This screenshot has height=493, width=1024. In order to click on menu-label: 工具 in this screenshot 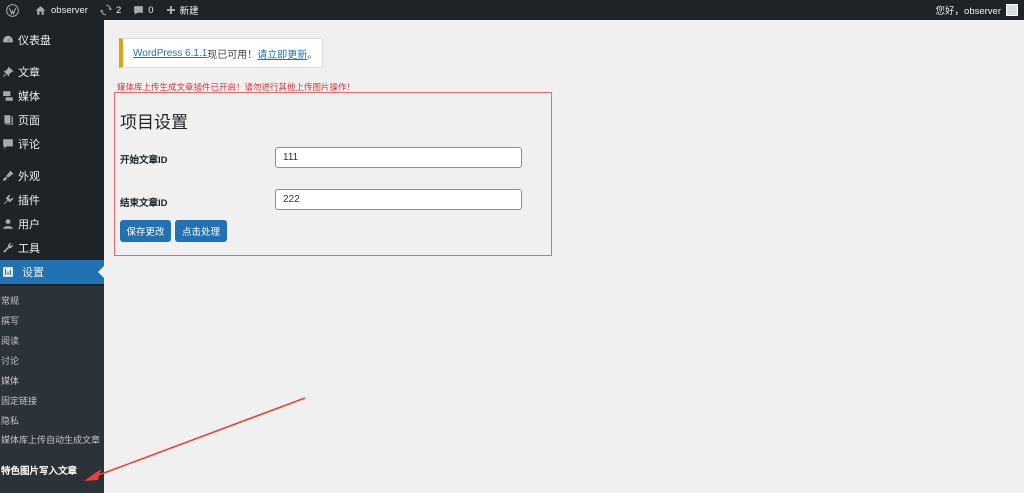, I will do `click(29, 249)`.